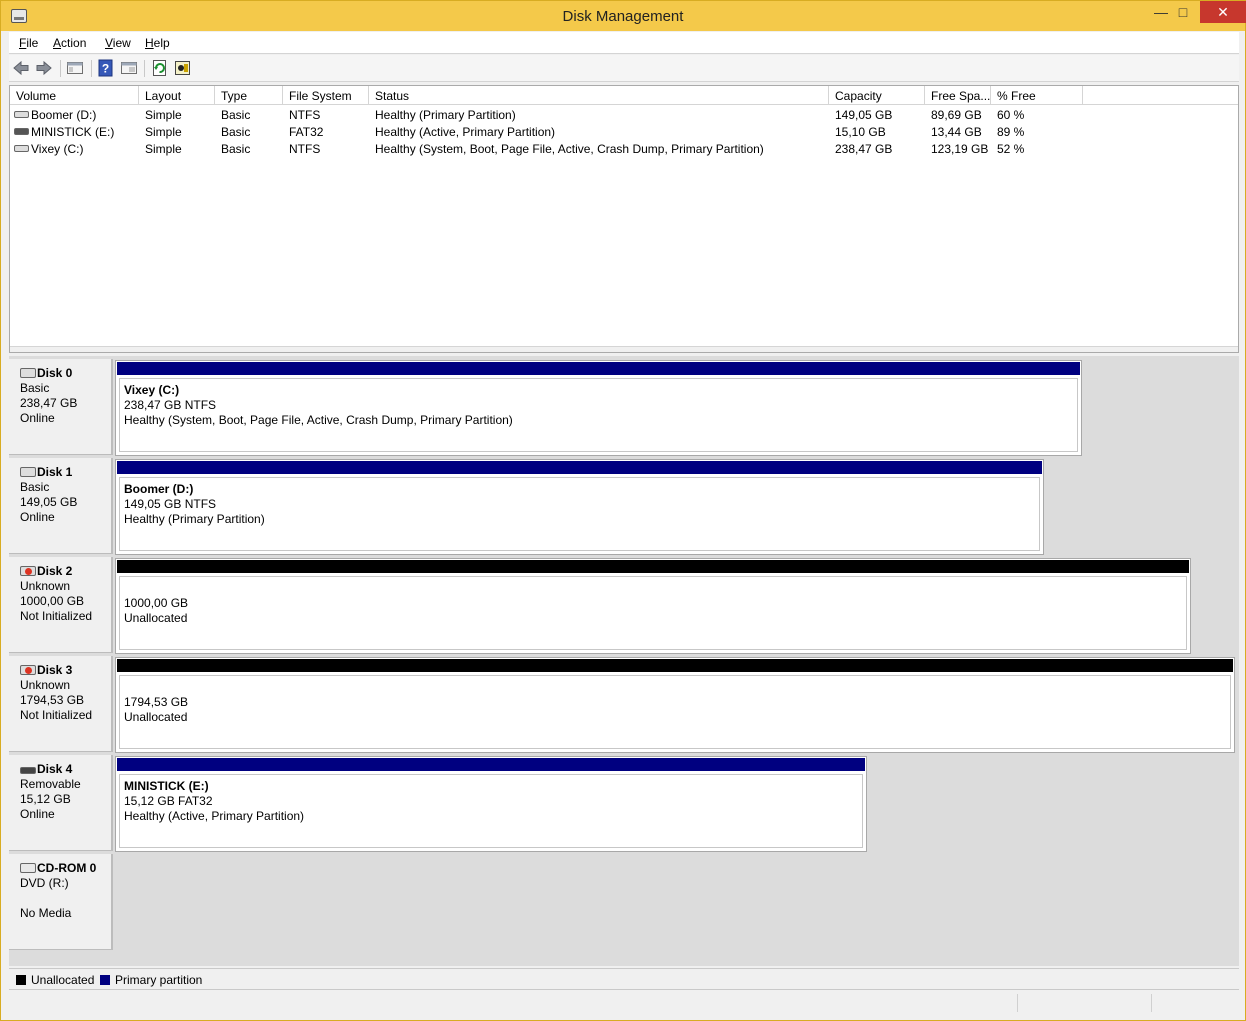 The height and width of the screenshot is (1021, 1246). What do you see at coordinates (166, 786) in the screenshot?
I see `partition-name: MINISTICK (E:)` at bounding box center [166, 786].